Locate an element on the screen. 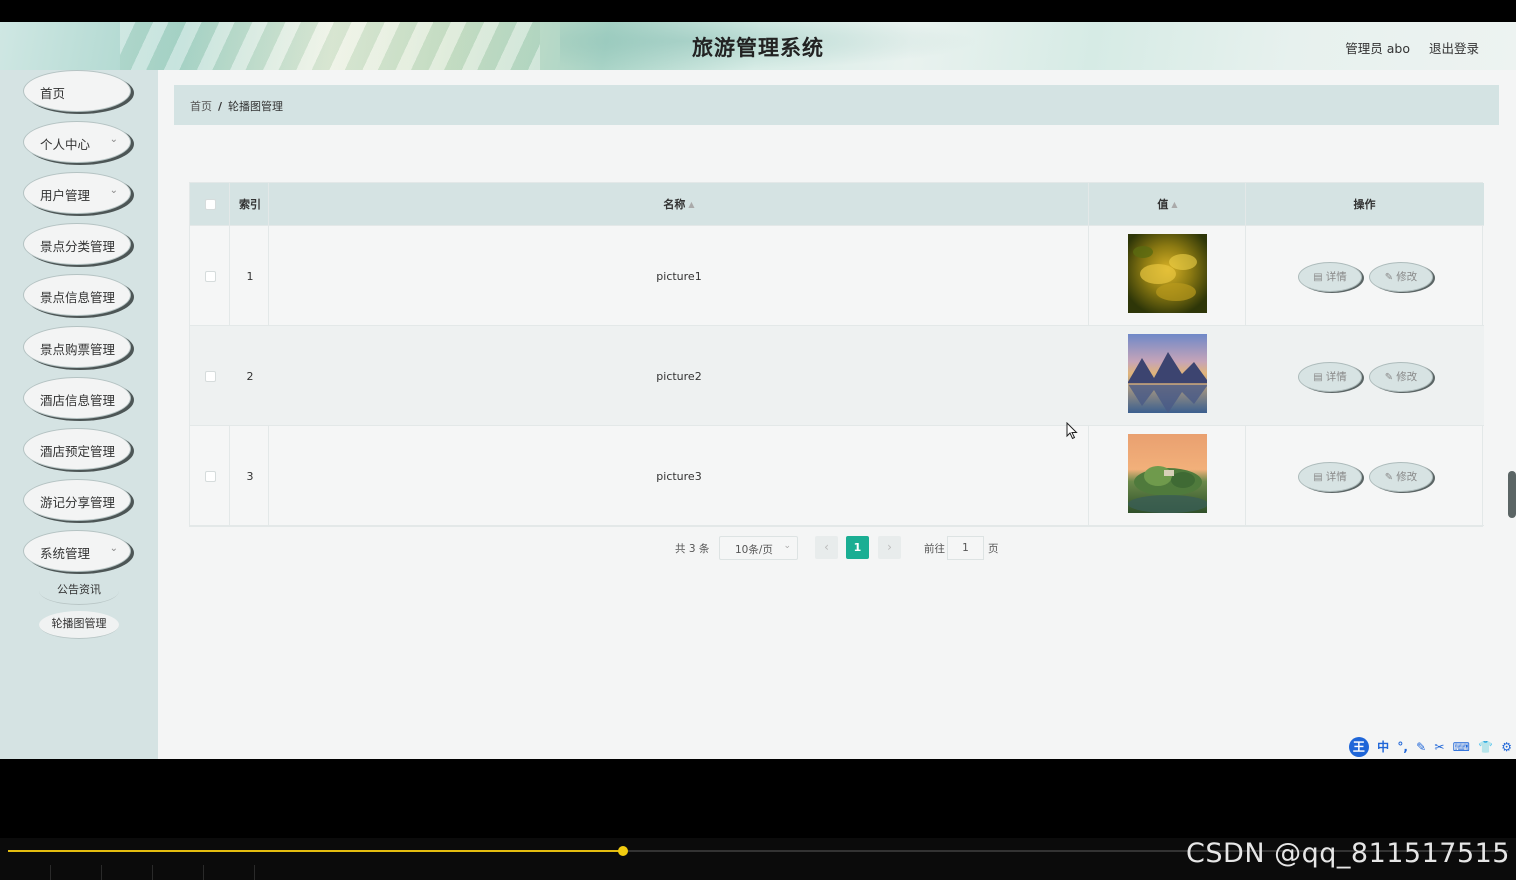  ime-punctuation: °, is located at coordinates (1402, 747).